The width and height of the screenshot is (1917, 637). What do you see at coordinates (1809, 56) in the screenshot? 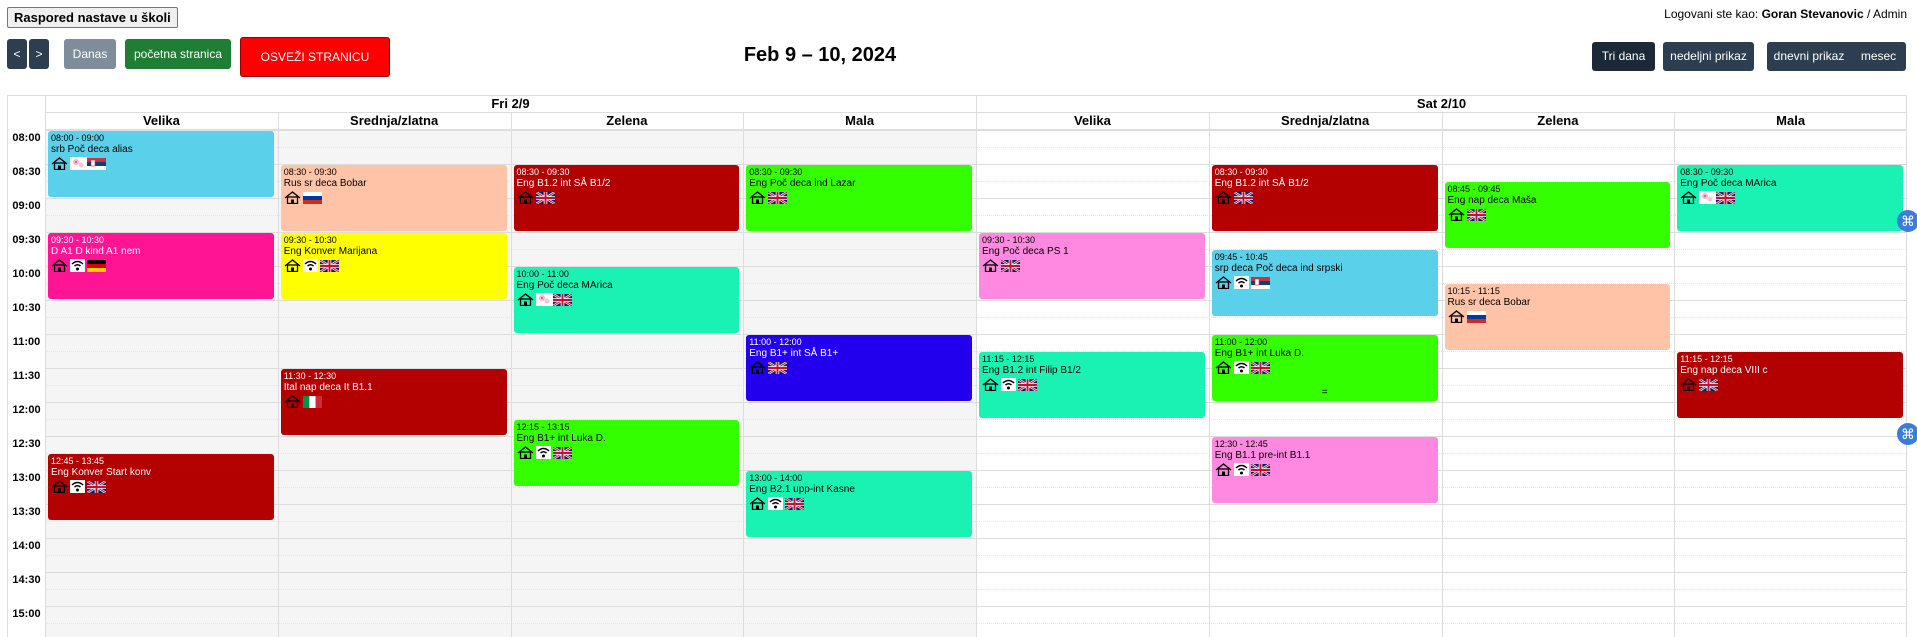
I see `view-day-button: dnevni prikaz` at bounding box center [1809, 56].